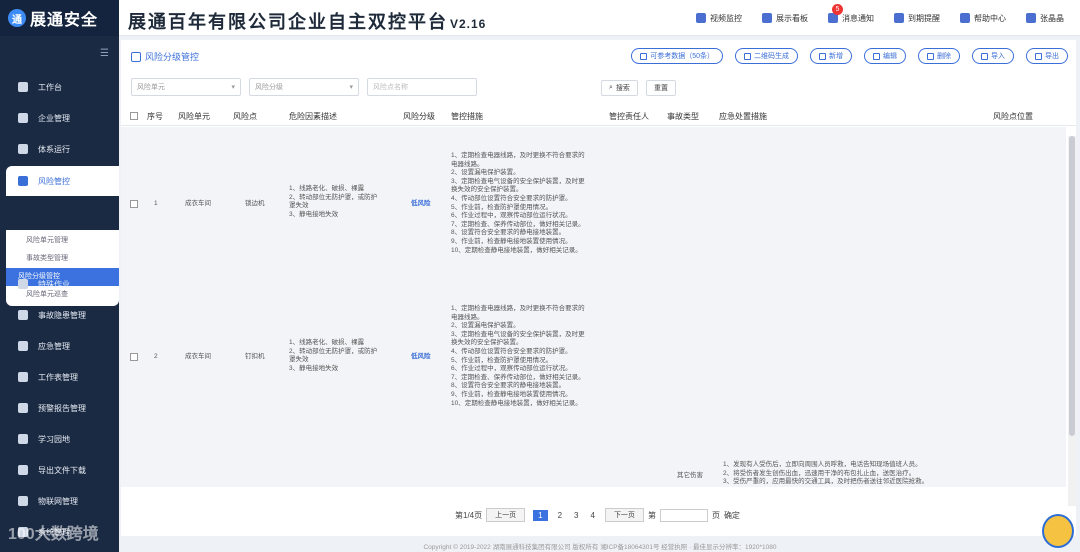 This screenshot has width=1080, height=552. Describe the element at coordinates (511, 369) in the screenshot. I see `measure-line: 6、作业过程中，观察传动部位运行状况。` at that location.